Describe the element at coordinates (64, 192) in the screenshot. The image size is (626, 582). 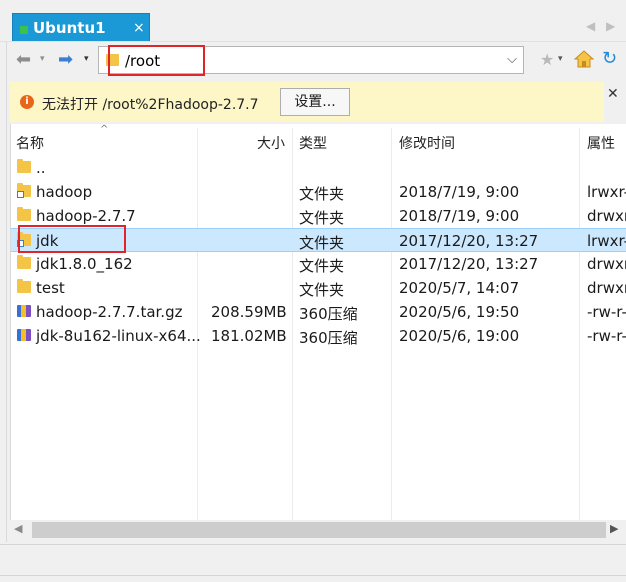
I see `file-name: hadoop` at that location.